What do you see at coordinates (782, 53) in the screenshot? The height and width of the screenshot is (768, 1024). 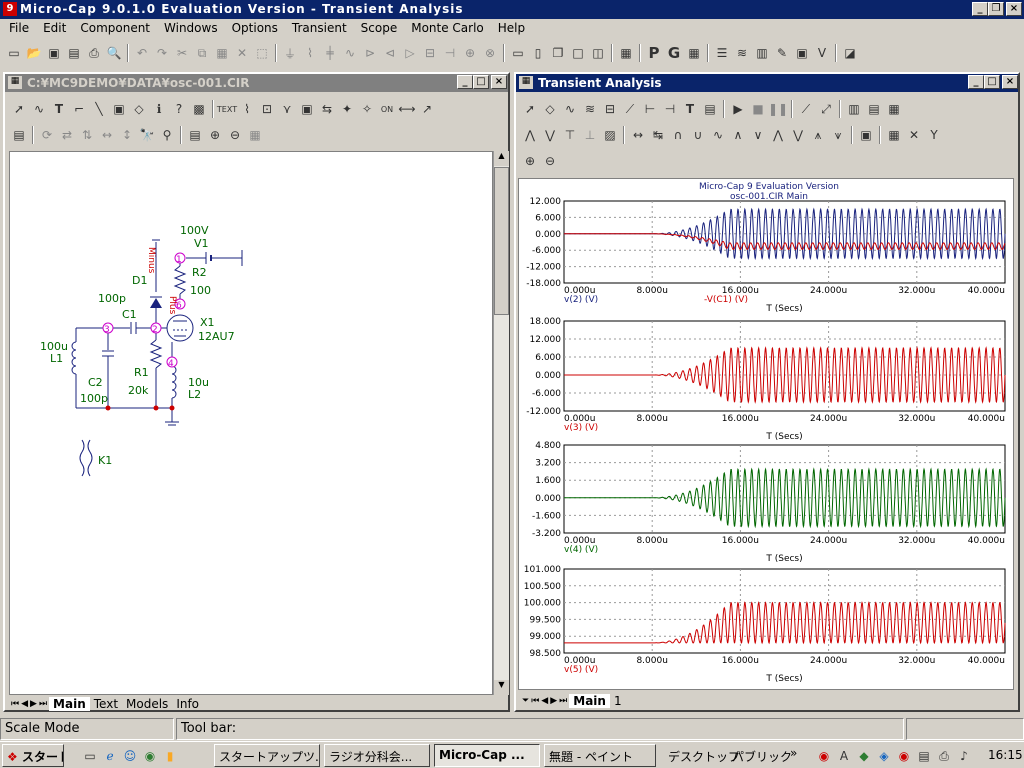 I see `probe-icon: ✎` at bounding box center [782, 53].